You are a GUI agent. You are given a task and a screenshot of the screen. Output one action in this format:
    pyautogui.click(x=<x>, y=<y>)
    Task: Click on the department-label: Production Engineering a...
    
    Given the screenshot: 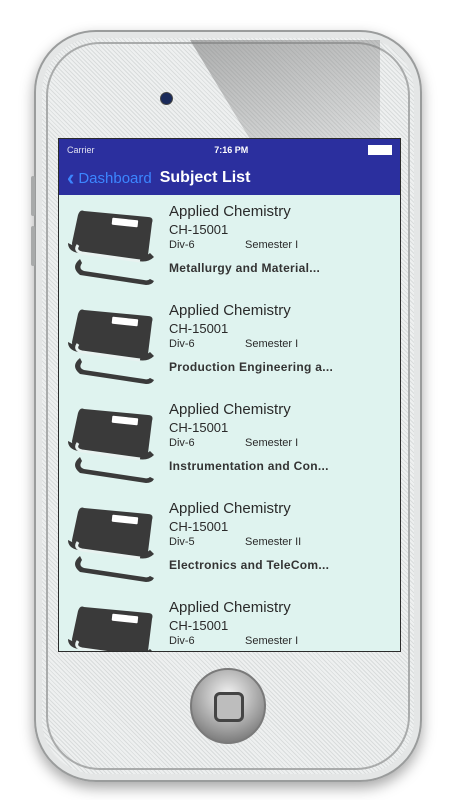 What is the action you would take?
    pyautogui.click(x=251, y=367)
    